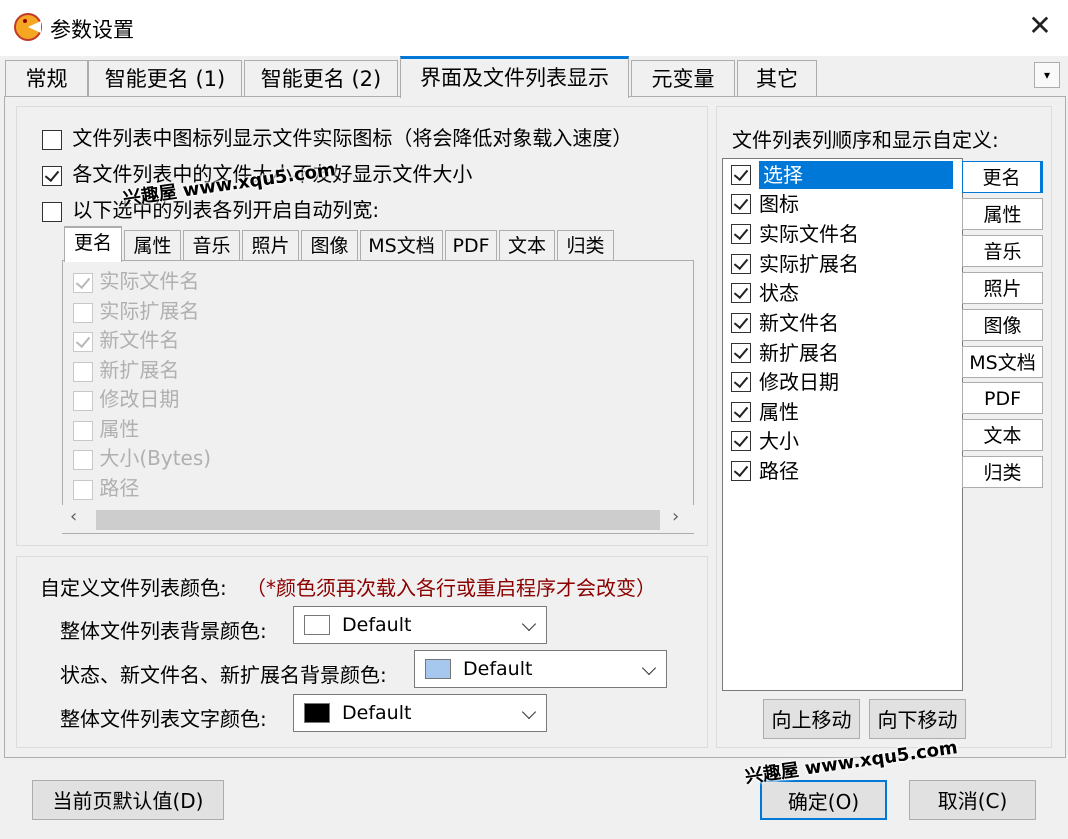  I want to click on column-config-heading: 文件列表列顺序和显示自定义:, so click(865, 140).